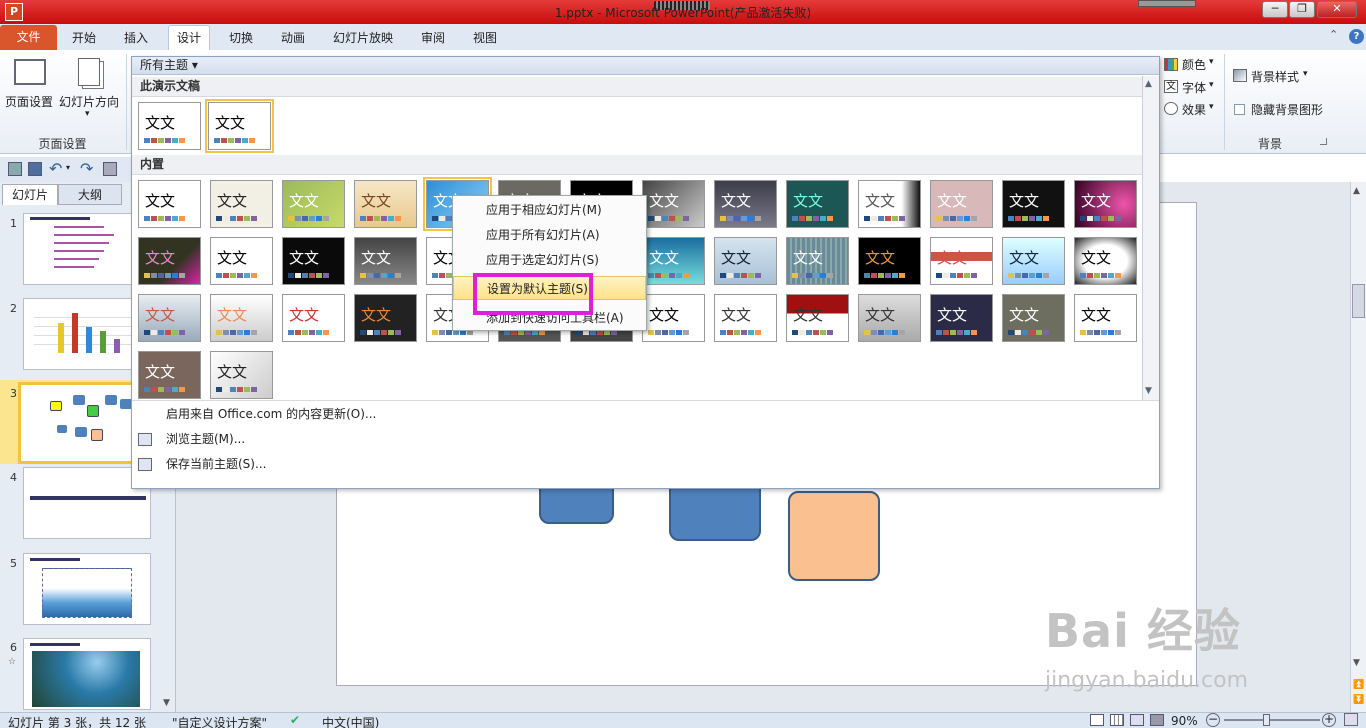 The image size is (1366, 728). What do you see at coordinates (295, 720) in the screenshot?
I see `spellcheck-icon: ✔` at bounding box center [295, 720].